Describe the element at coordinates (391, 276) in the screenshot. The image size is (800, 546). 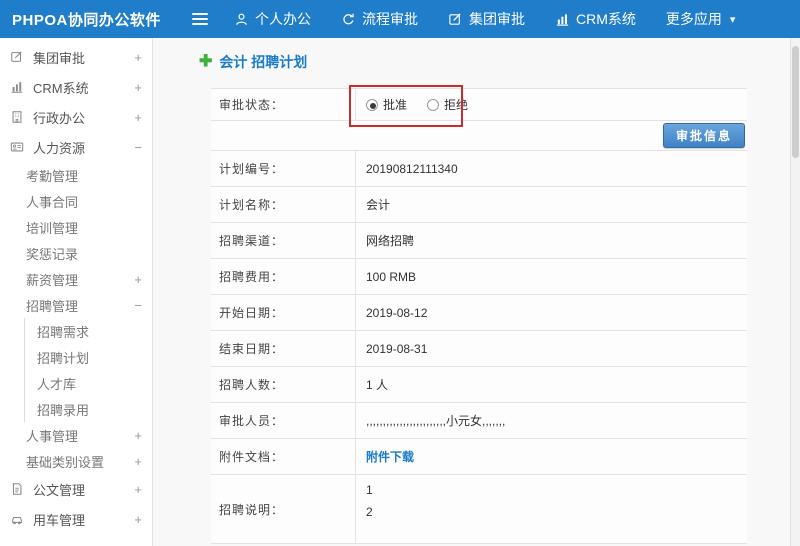
I see `field-value: 100 RMB` at that location.